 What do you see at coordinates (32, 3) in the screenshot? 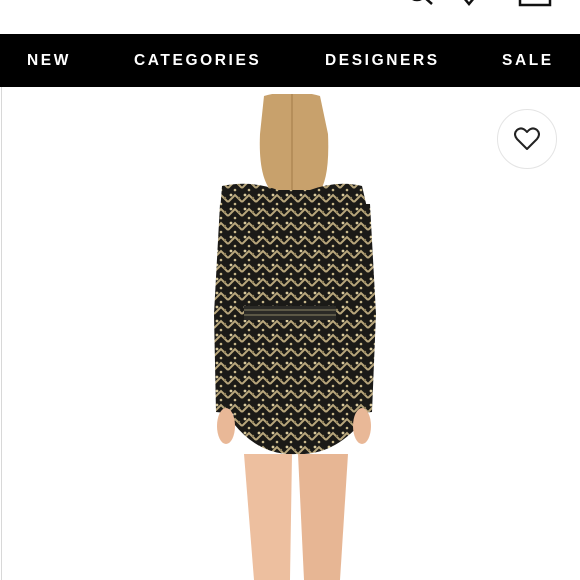
I see `menu-icon` at bounding box center [32, 3].